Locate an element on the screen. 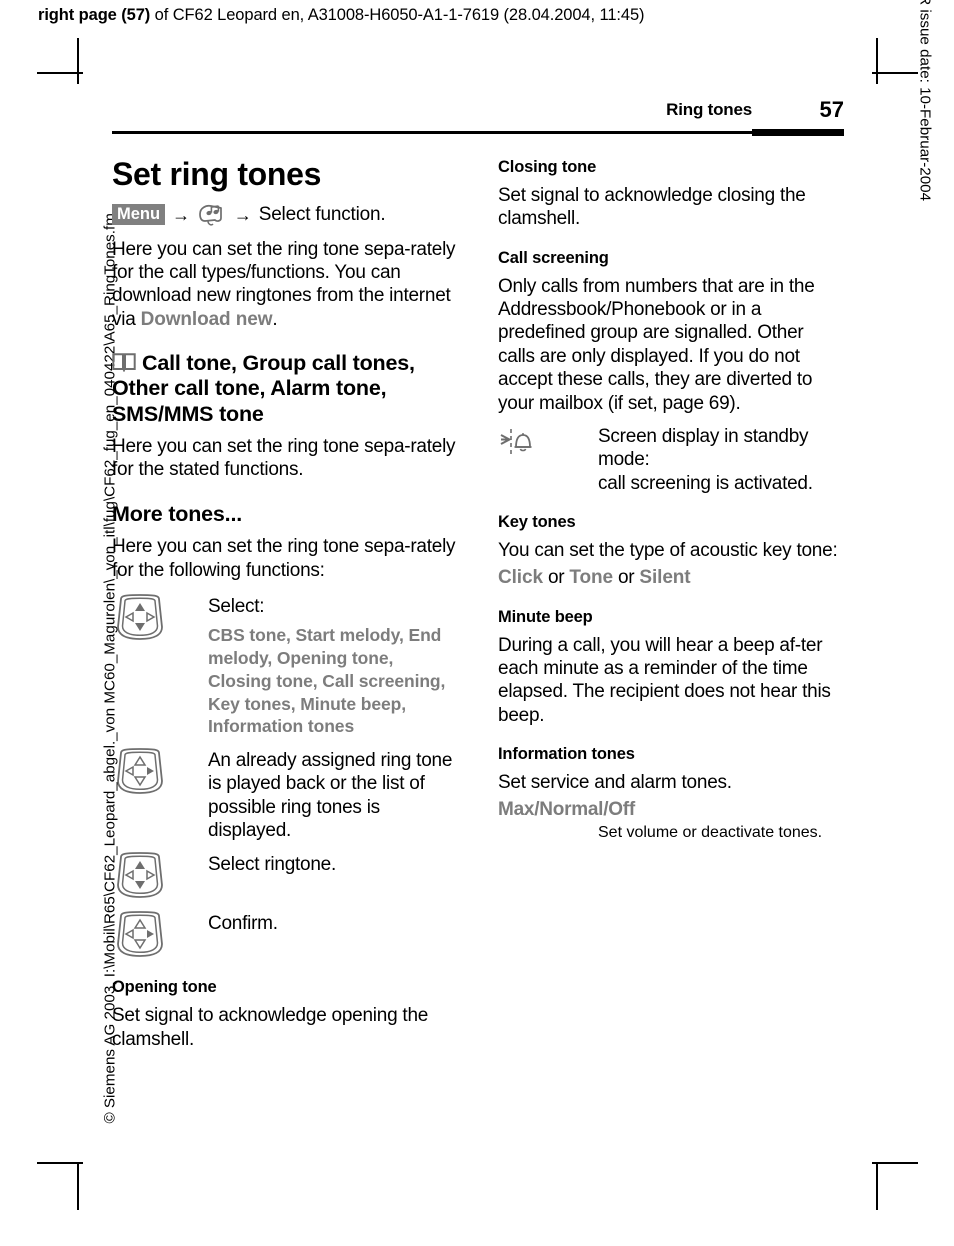  instruction-row-text: Confirm. is located at coordinates (243, 924).